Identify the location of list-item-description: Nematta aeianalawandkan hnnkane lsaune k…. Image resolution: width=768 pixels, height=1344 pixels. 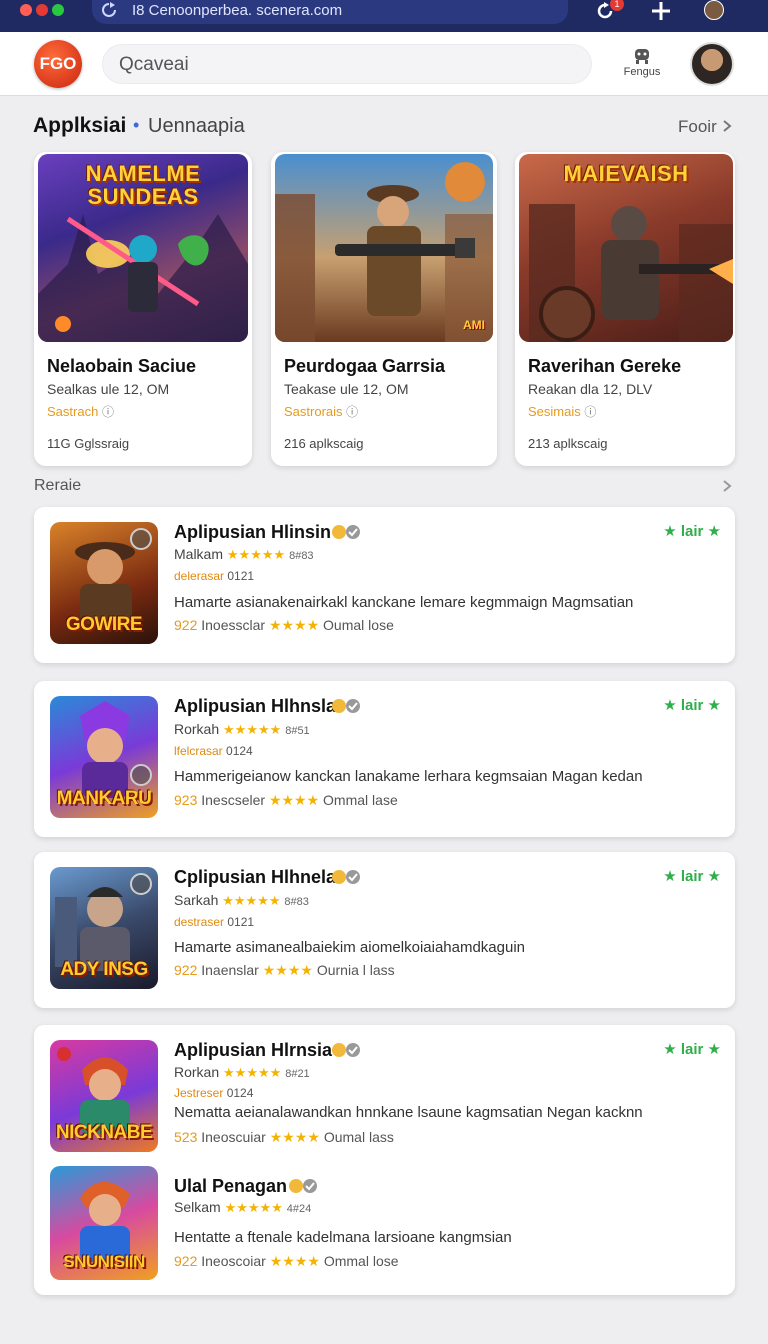
(408, 1112).